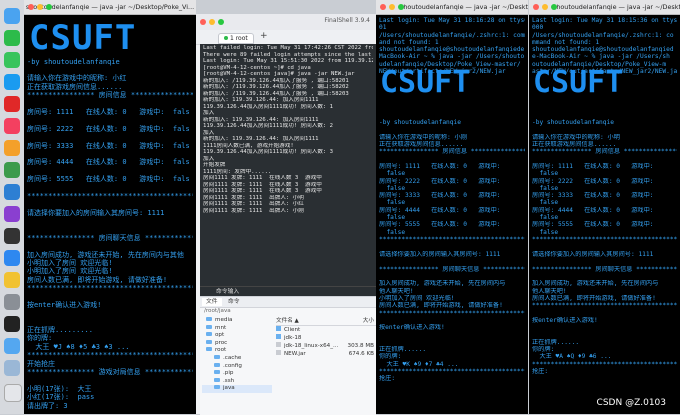  I want to click on tree-item: media, so click(237, 321).